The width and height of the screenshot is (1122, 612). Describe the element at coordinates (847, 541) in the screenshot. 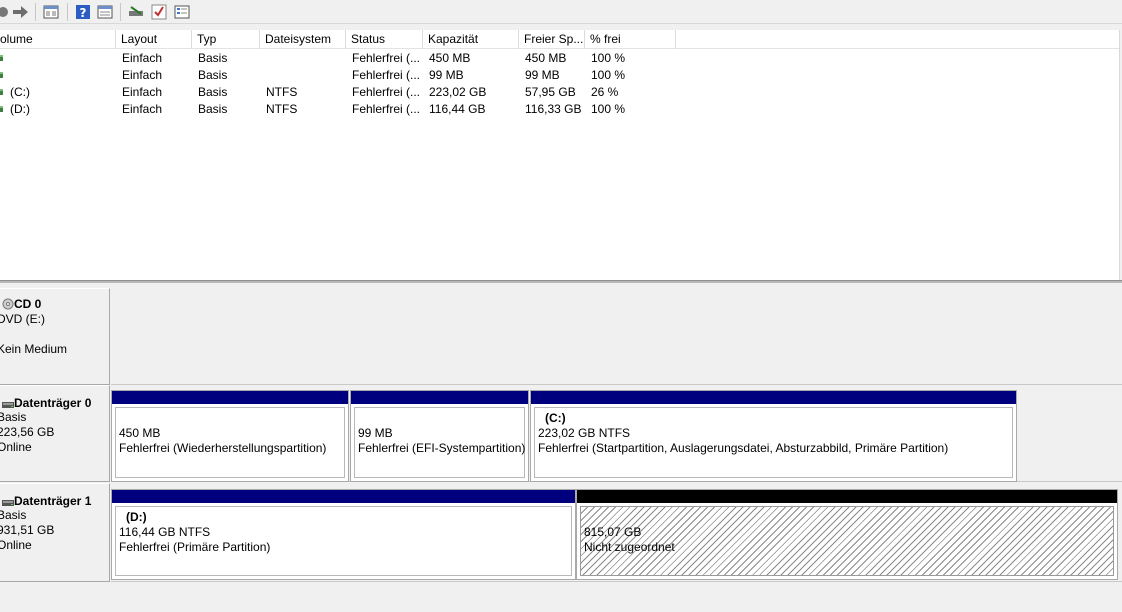

I see `partition-content: 815,07 GB Nicht zugeordnet` at that location.